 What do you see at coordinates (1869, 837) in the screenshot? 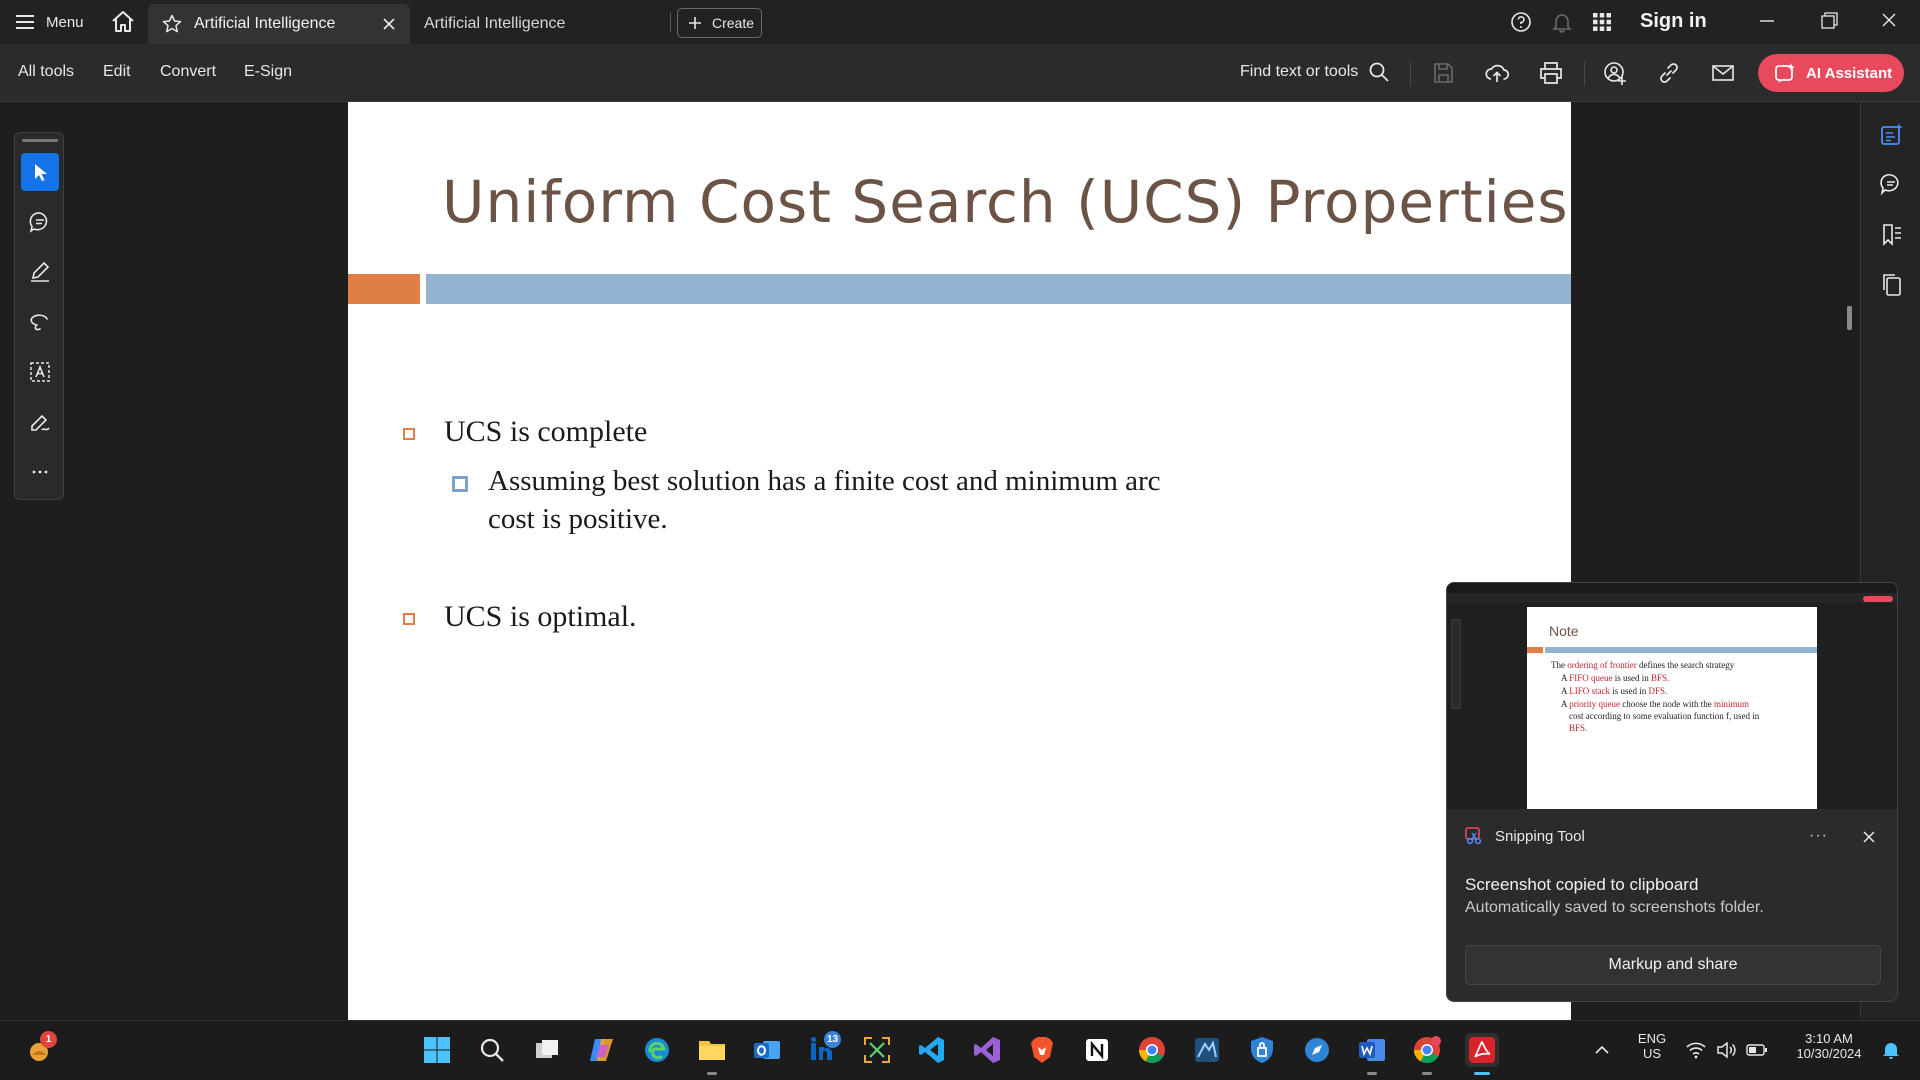
I see `close-icon` at bounding box center [1869, 837].